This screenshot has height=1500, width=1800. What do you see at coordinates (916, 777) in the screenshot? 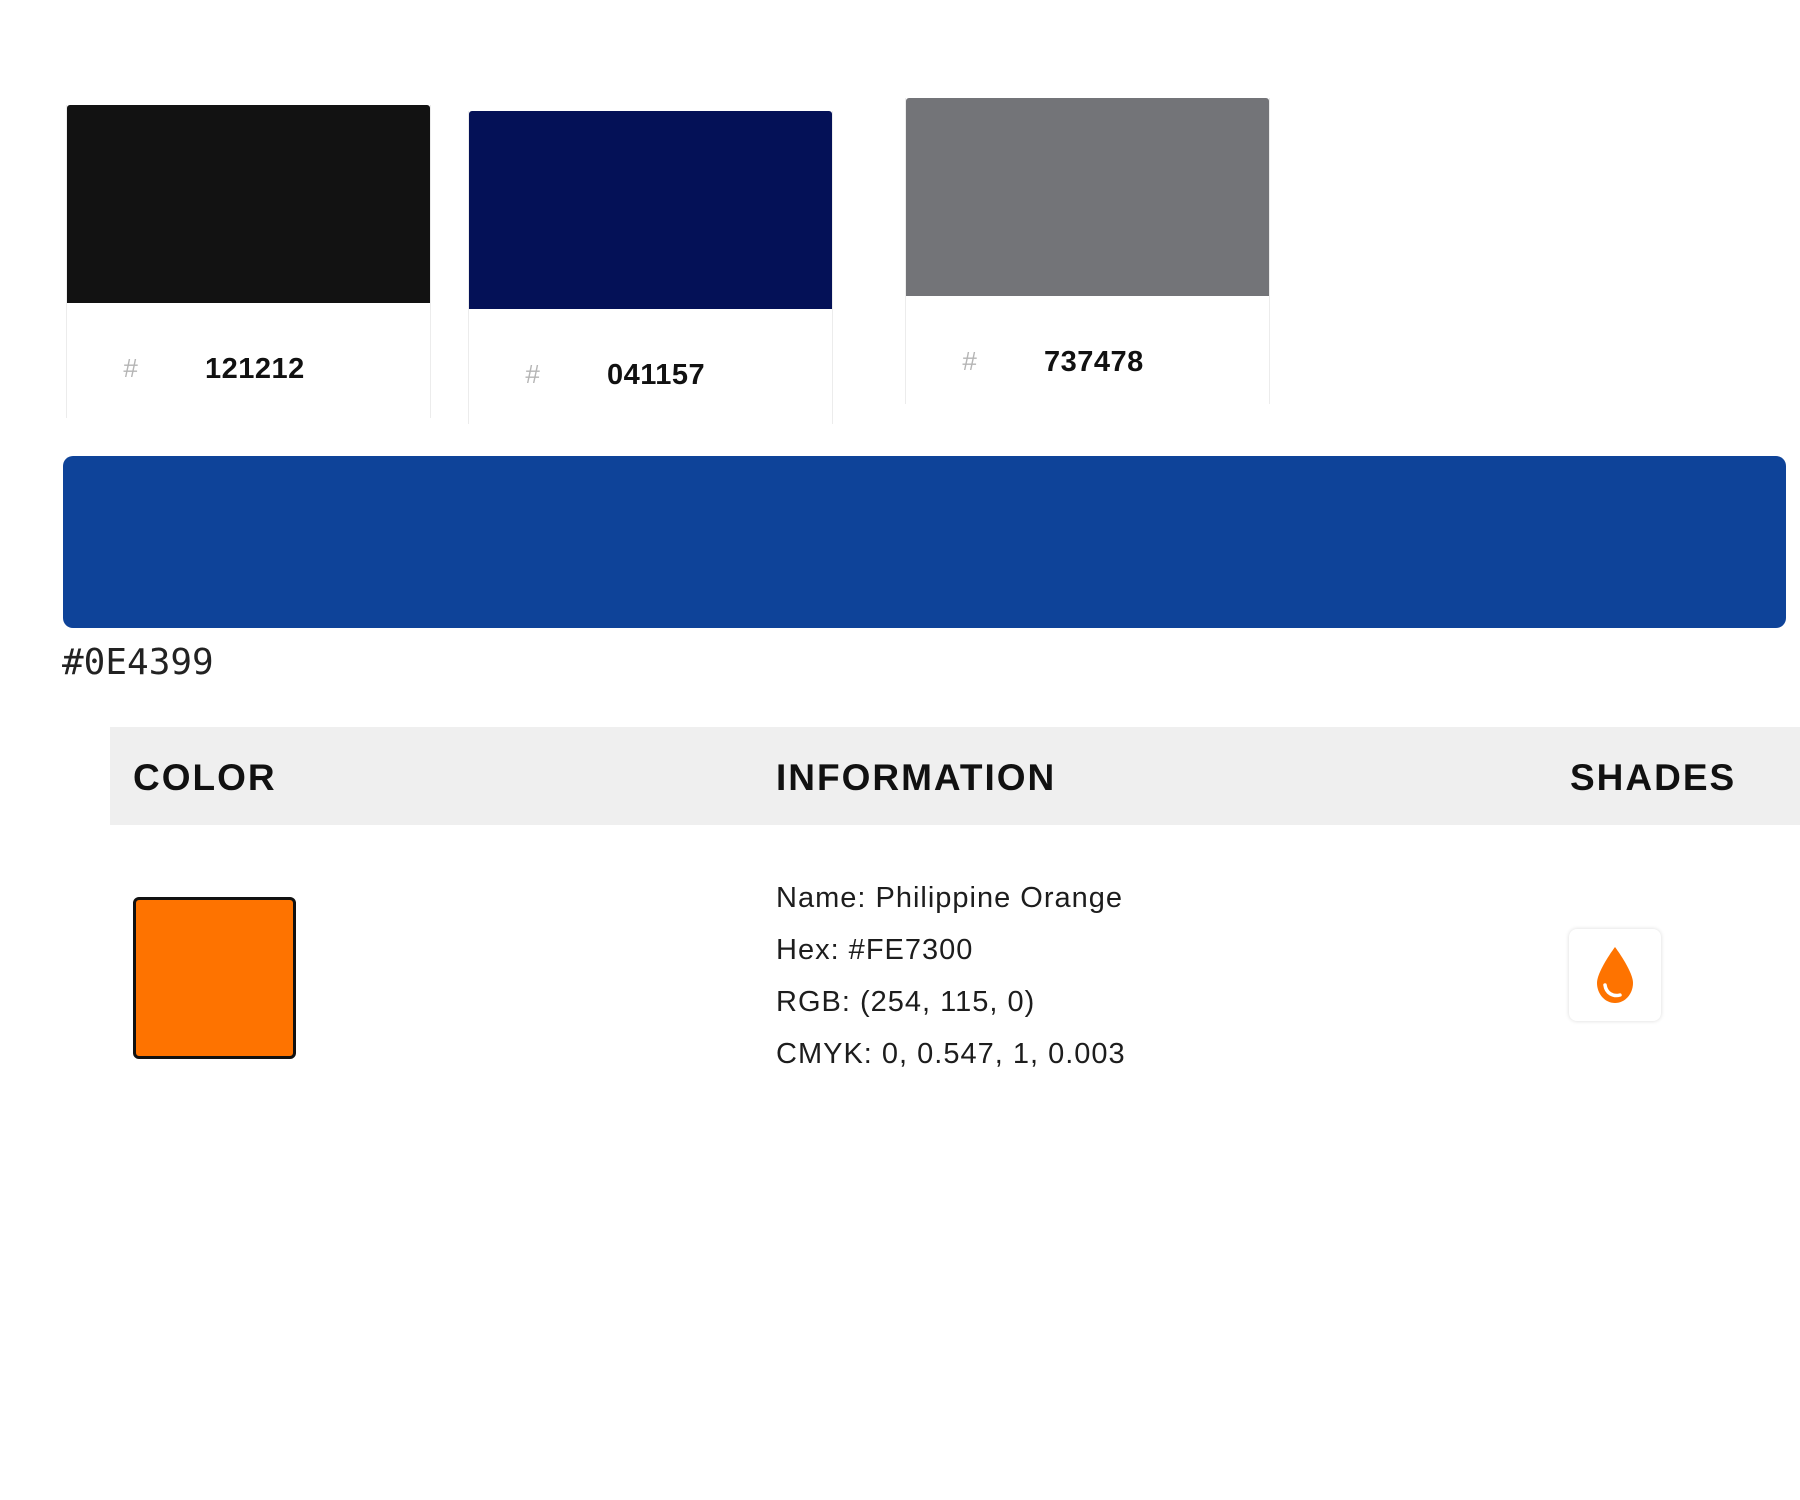
I see `header-information: INFORMATION` at bounding box center [916, 777].